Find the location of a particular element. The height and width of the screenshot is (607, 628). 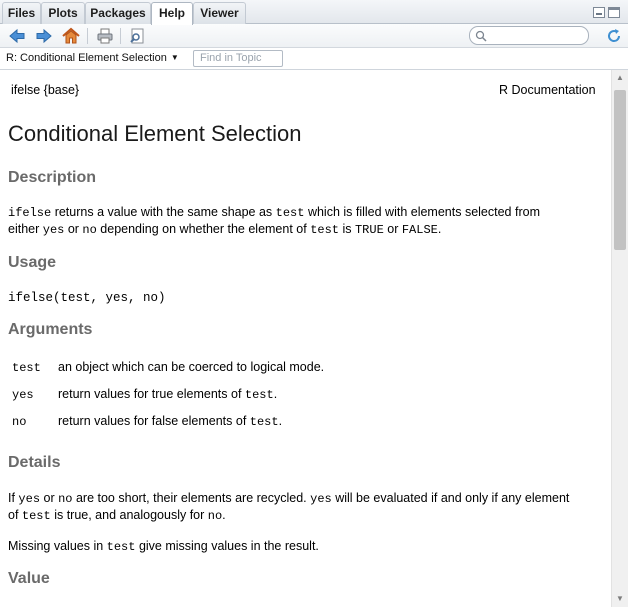

chevron-down-icon: ▼ is located at coordinates (174, 57).